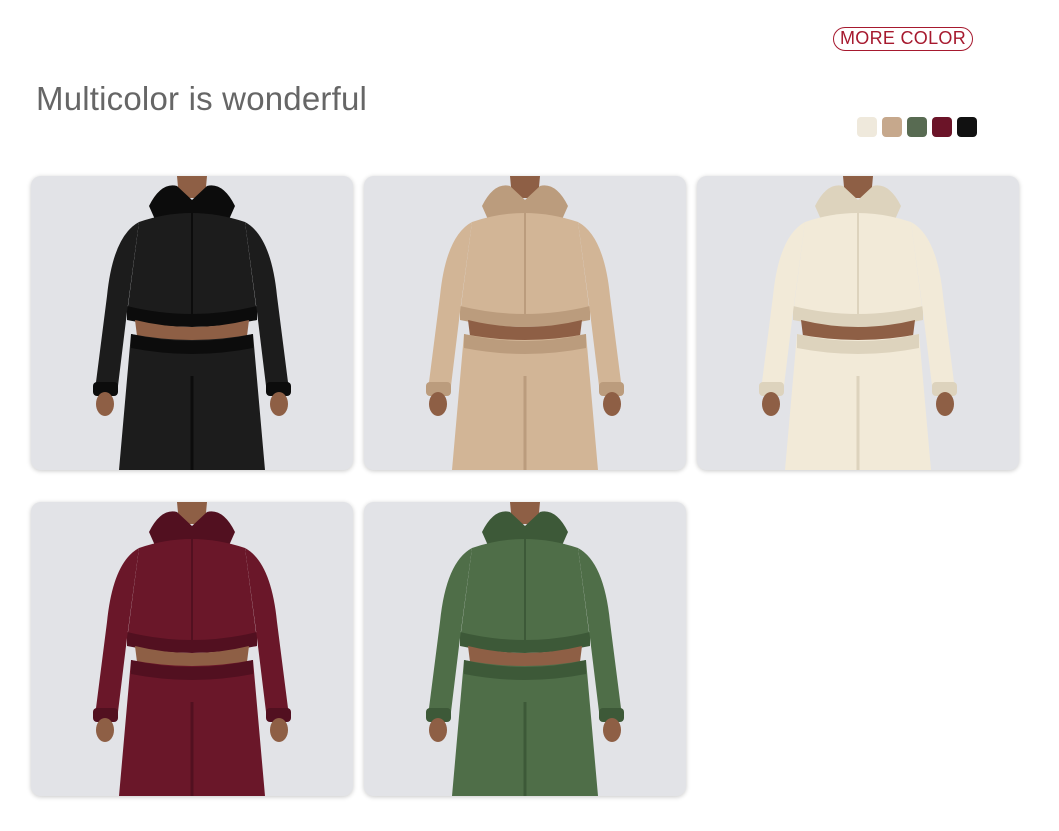  What do you see at coordinates (967, 127) in the screenshot?
I see `swatch-black` at bounding box center [967, 127].